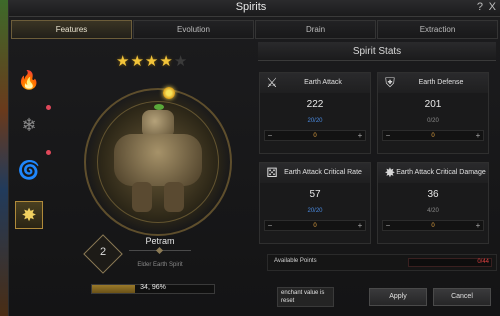  Describe the element at coordinates (480, 7) in the screenshot. I see `help-button: ?` at that location.